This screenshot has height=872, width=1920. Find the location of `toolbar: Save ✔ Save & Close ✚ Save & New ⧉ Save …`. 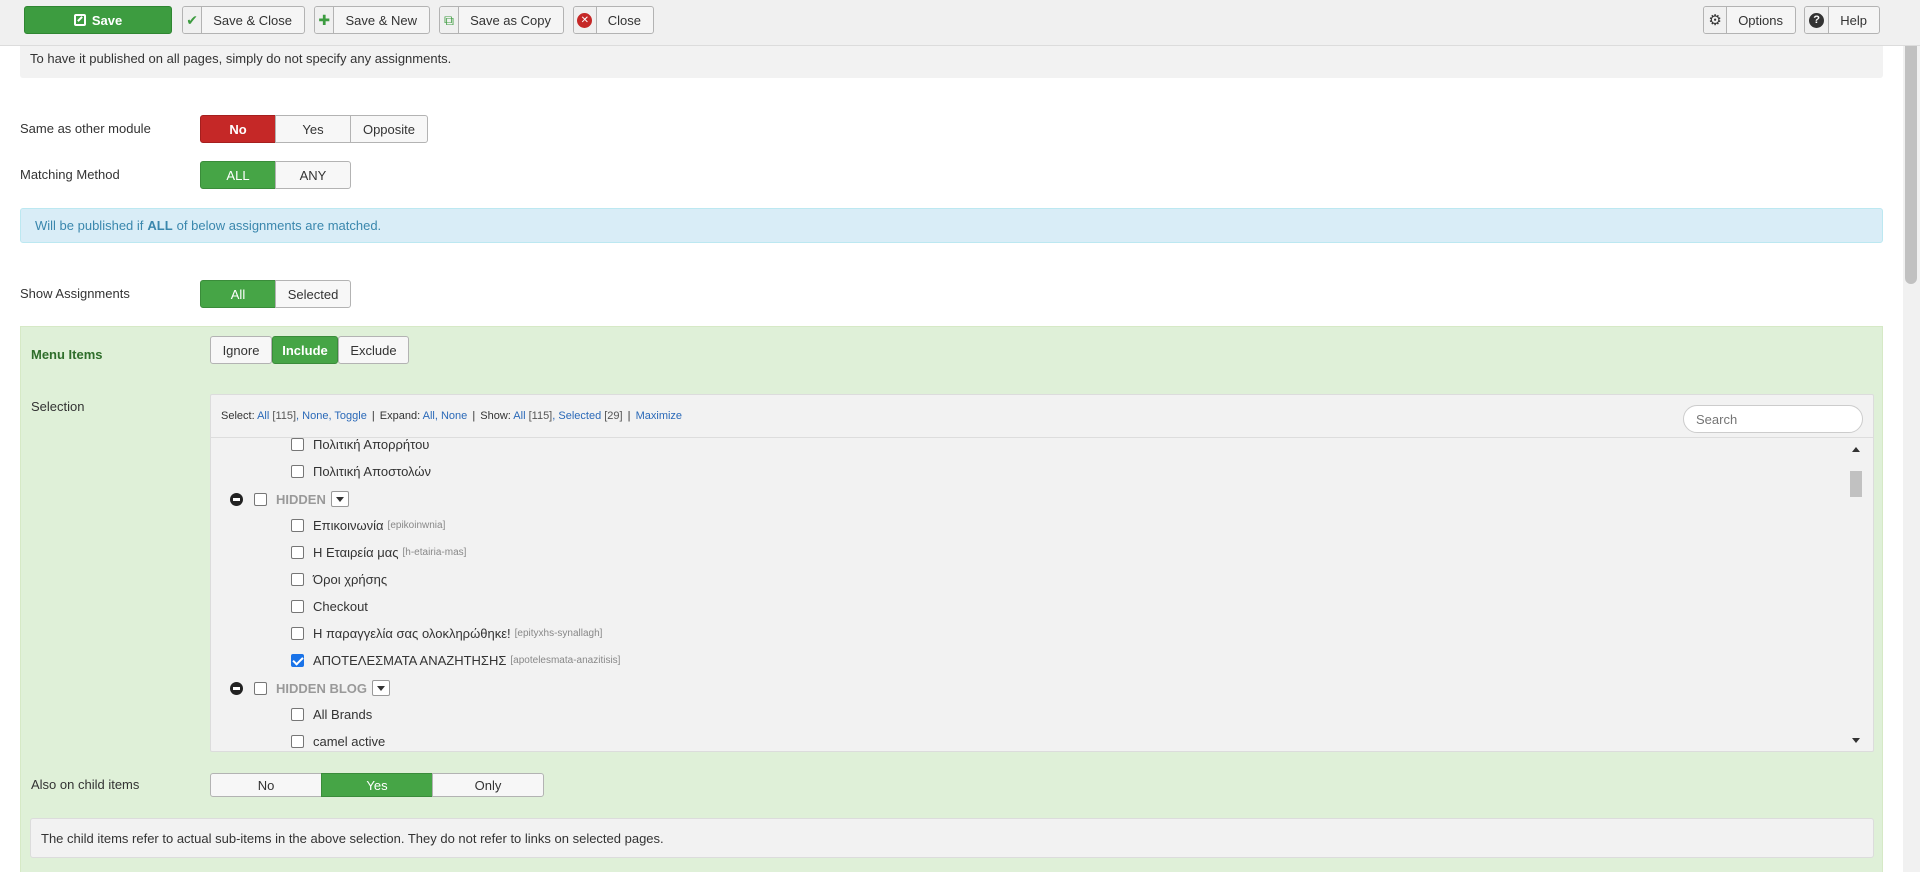

toolbar: Save ✔ Save & Close ✚ Save & New ⧉ Save … is located at coordinates (960, 23).